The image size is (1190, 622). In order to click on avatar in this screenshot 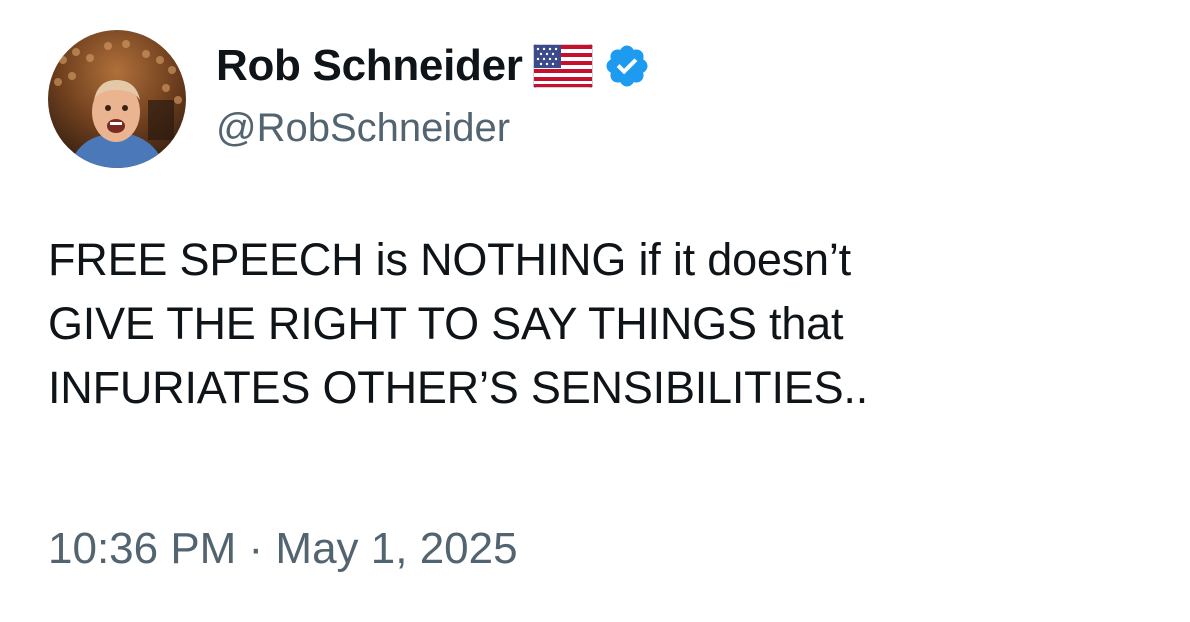, I will do `click(117, 99)`.